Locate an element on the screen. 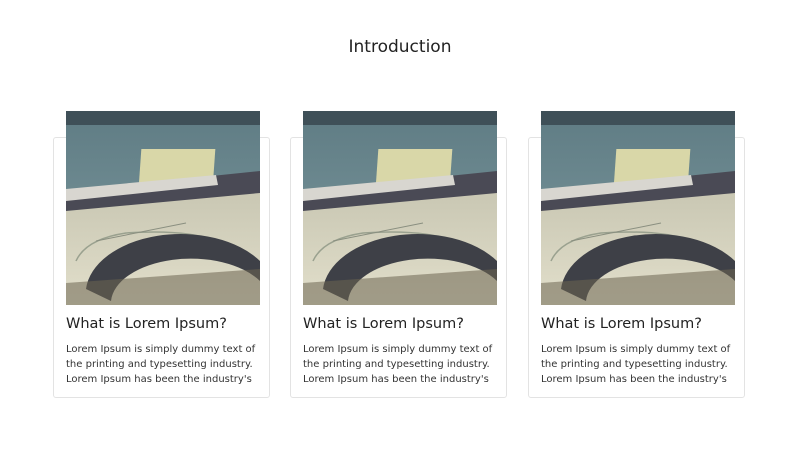 The width and height of the screenshot is (800, 450). page-title: Introduction is located at coordinates (400, 47).